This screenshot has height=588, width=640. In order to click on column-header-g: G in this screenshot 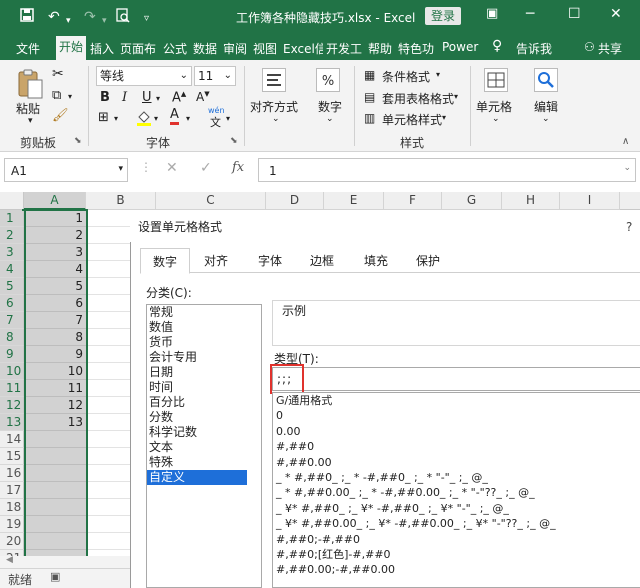, I will do `click(472, 201)`.